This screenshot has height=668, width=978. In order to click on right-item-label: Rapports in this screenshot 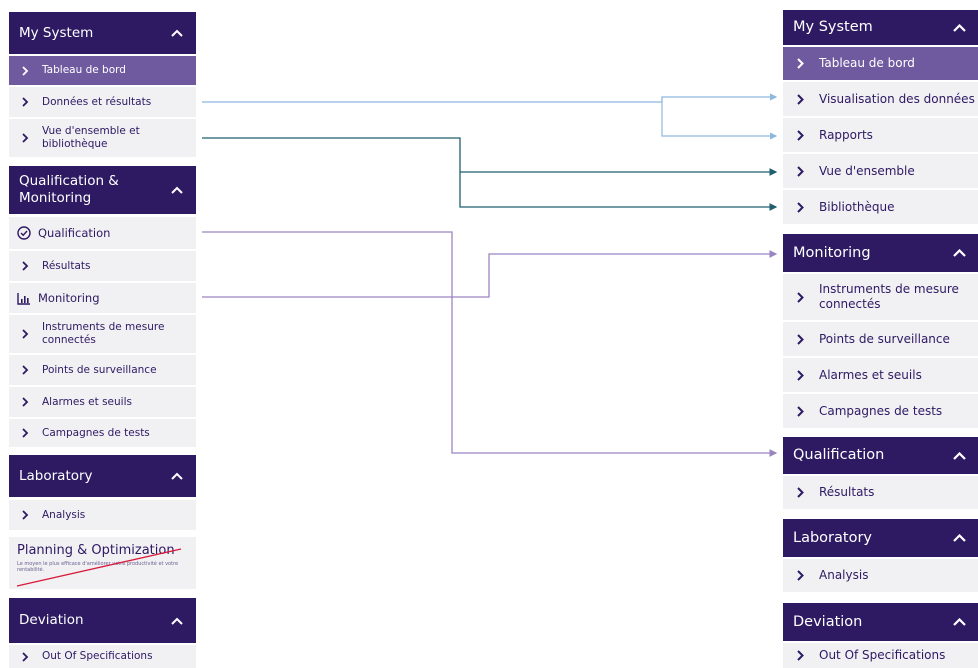, I will do `click(846, 134)`.